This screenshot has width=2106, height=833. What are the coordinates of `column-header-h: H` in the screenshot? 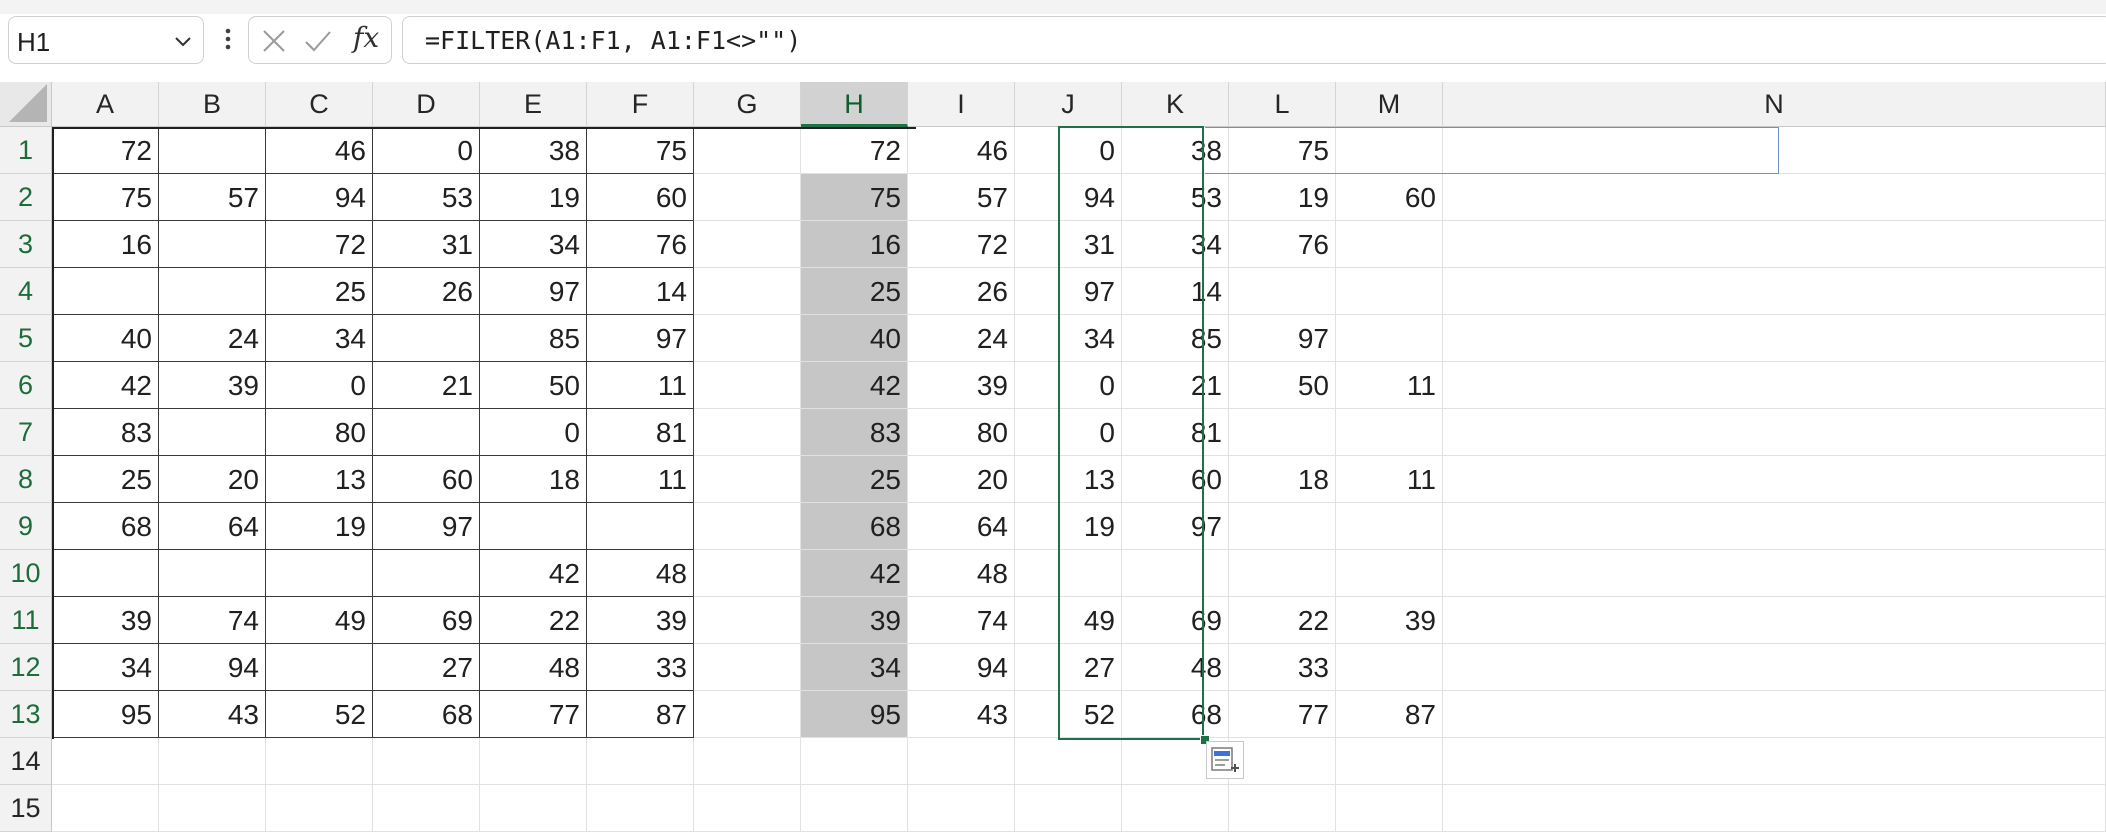 It's located at (854, 104).